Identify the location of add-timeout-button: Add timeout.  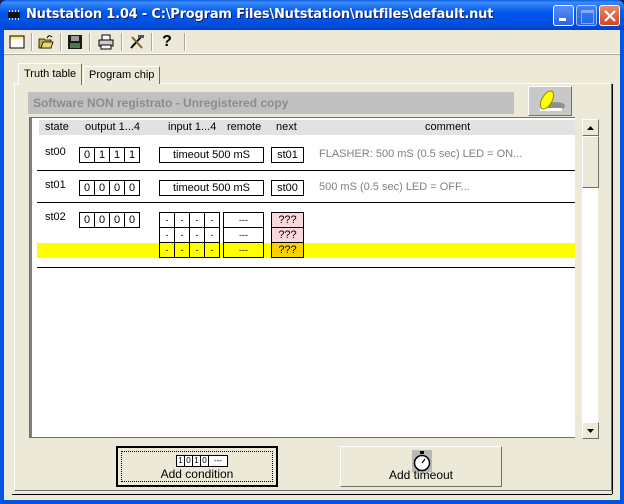
(421, 466).